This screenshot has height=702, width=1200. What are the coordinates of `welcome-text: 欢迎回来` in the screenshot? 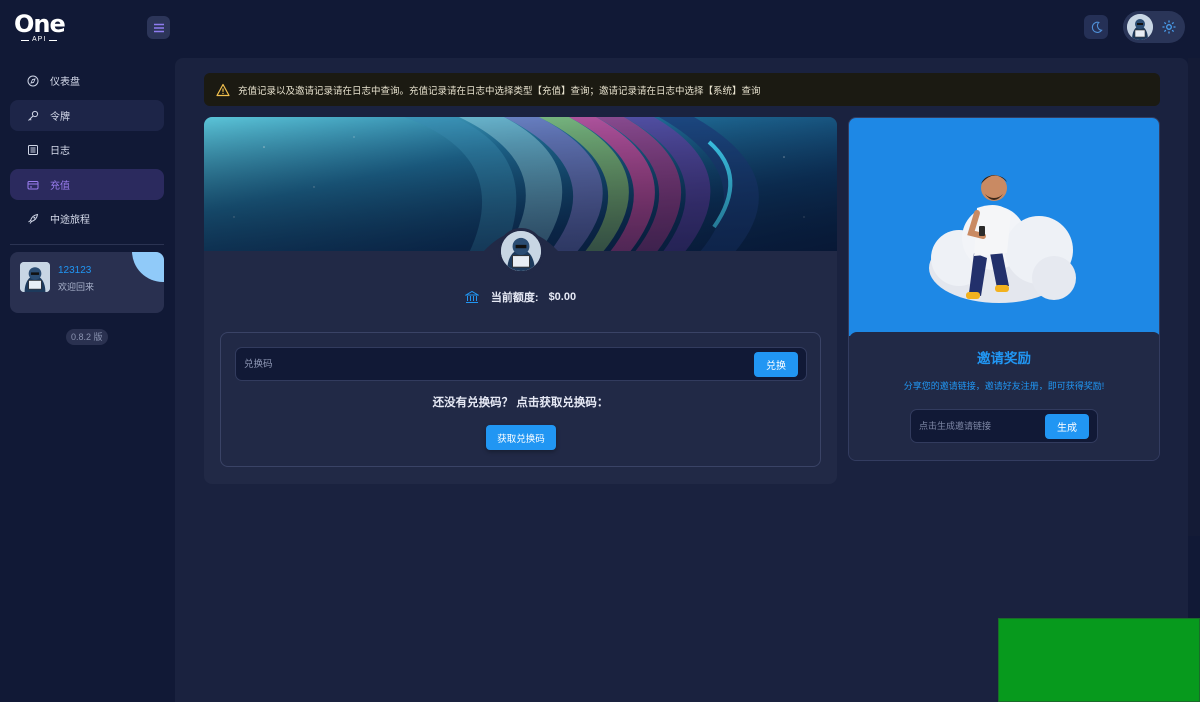 It's located at (76, 287).